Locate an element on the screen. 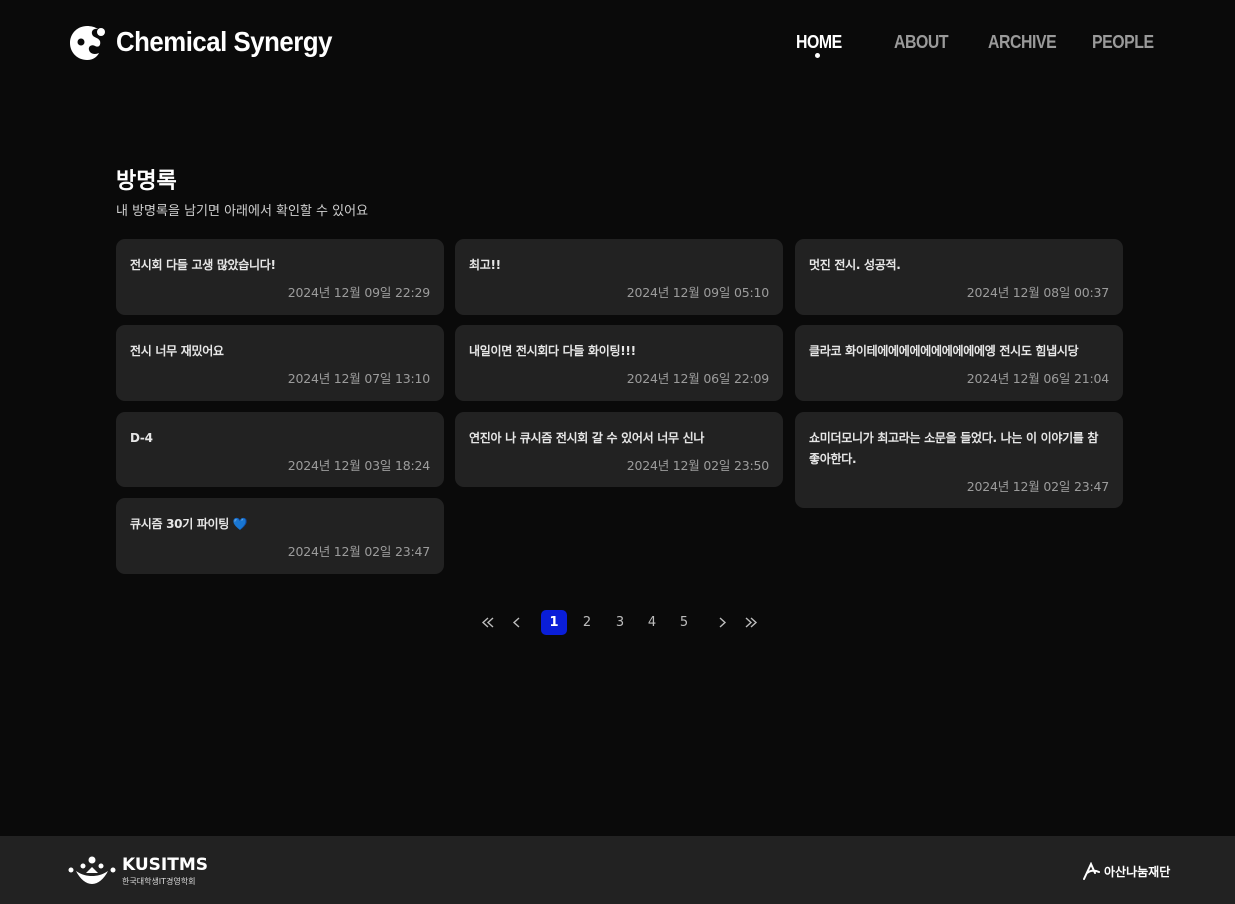 Image resolution: width=1235 pixels, height=904 pixels. card-message: 전시회 다들 고생 많았습니다! is located at coordinates (203, 265).